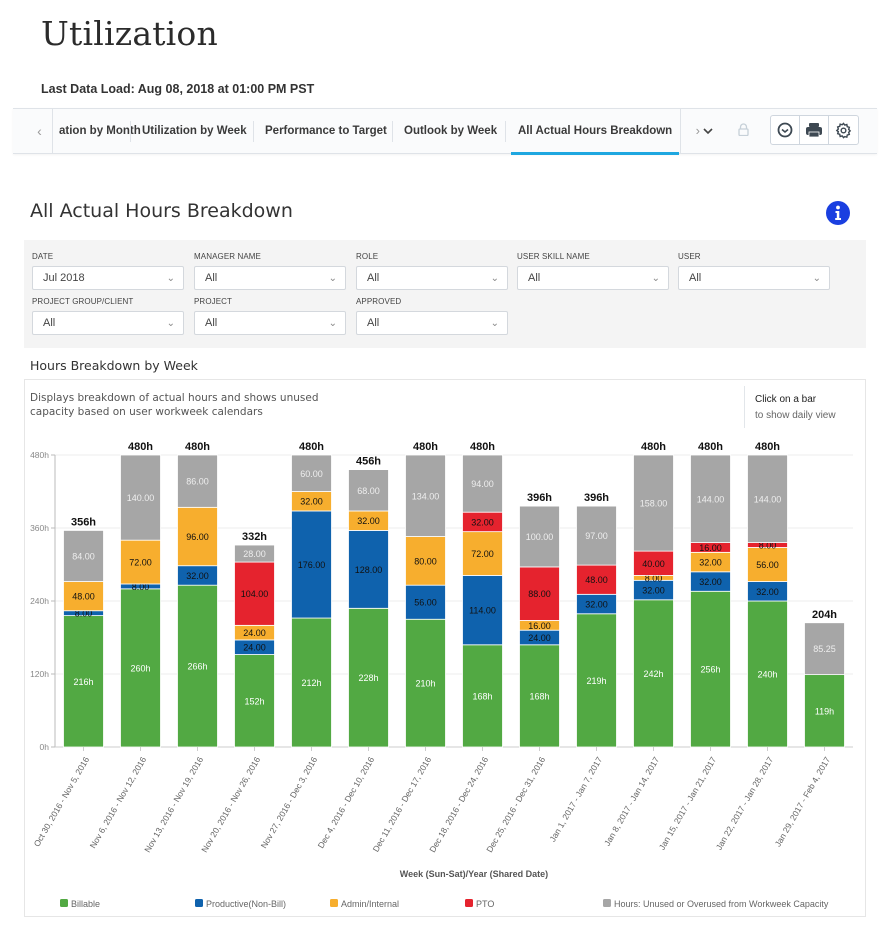 Image resolution: width=891 pixels, height=939 pixels. Describe the element at coordinates (194, 131) in the screenshot. I see `tab-utilization-by-week: Utilization by Week` at that location.